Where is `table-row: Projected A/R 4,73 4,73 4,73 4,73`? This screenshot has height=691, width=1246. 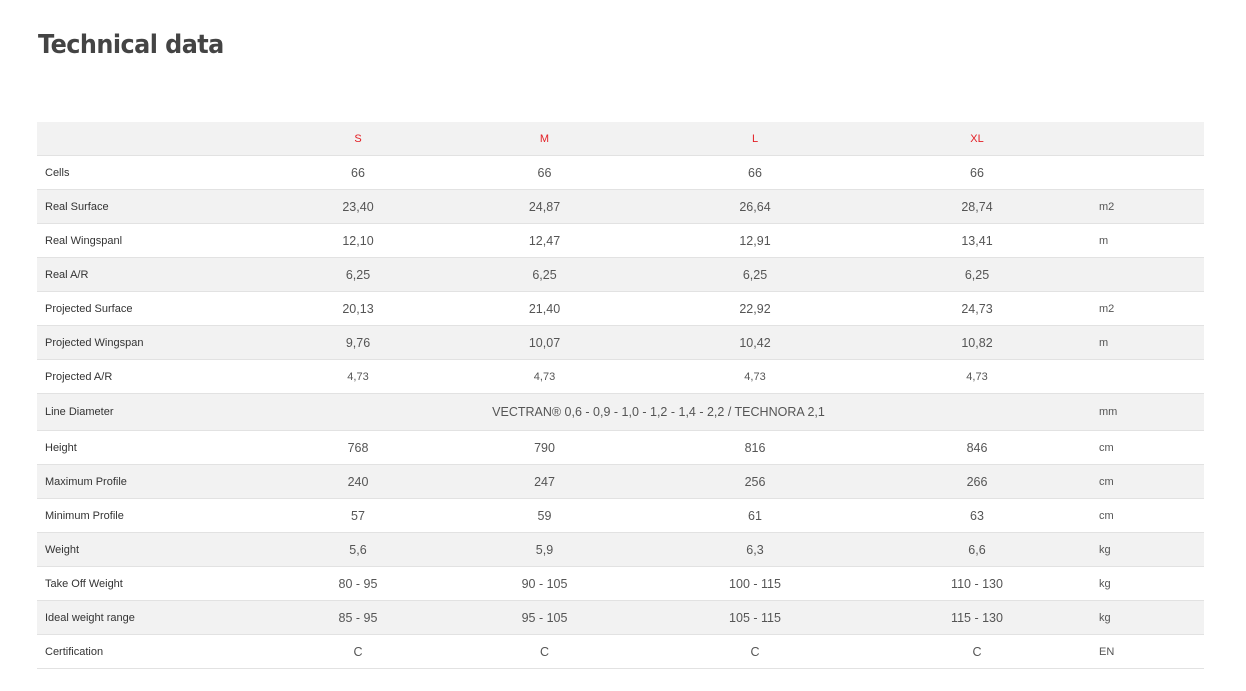
table-row: Projected A/R 4,73 4,73 4,73 4,73 is located at coordinates (620, 376).